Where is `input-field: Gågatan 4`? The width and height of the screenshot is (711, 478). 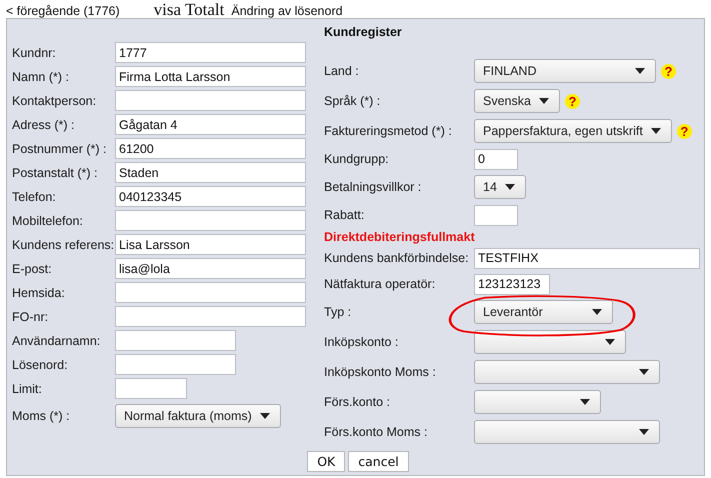 input-field: Gågatan 4 is located at coordinates (210, 124).